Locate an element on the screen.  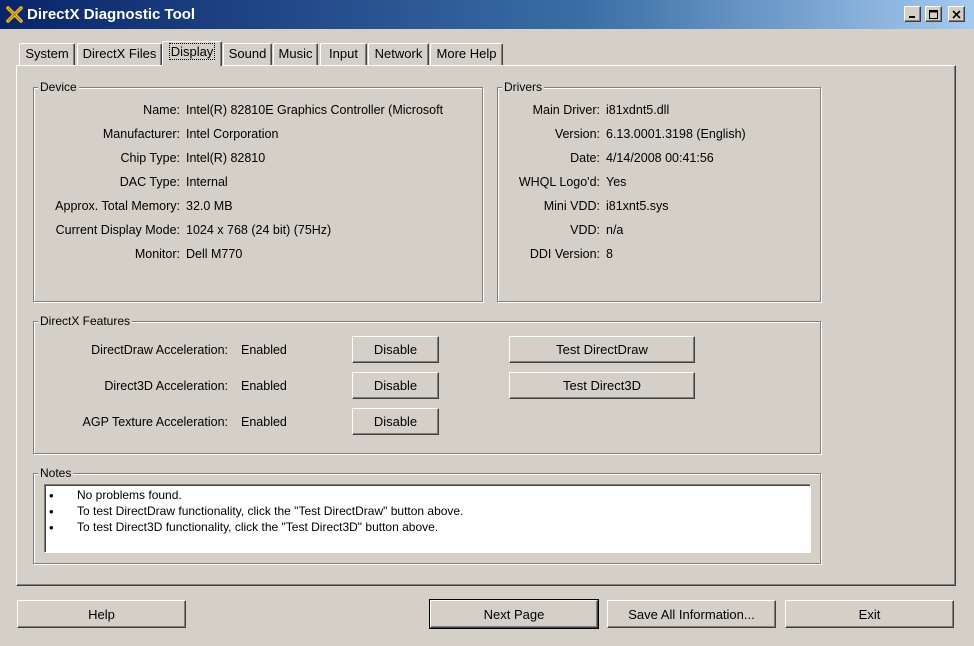
date-label: Date: is located at coordinates (585, 158).